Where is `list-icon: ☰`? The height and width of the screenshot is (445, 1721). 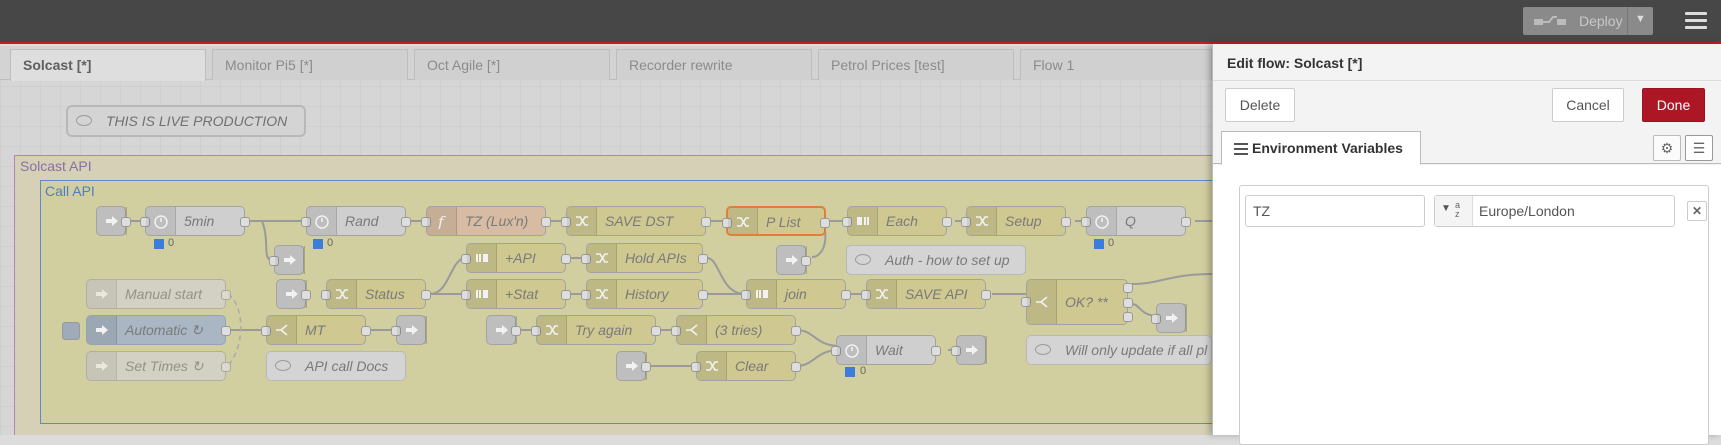 list-icon: ☰ is located at coordinates (1699, 148).